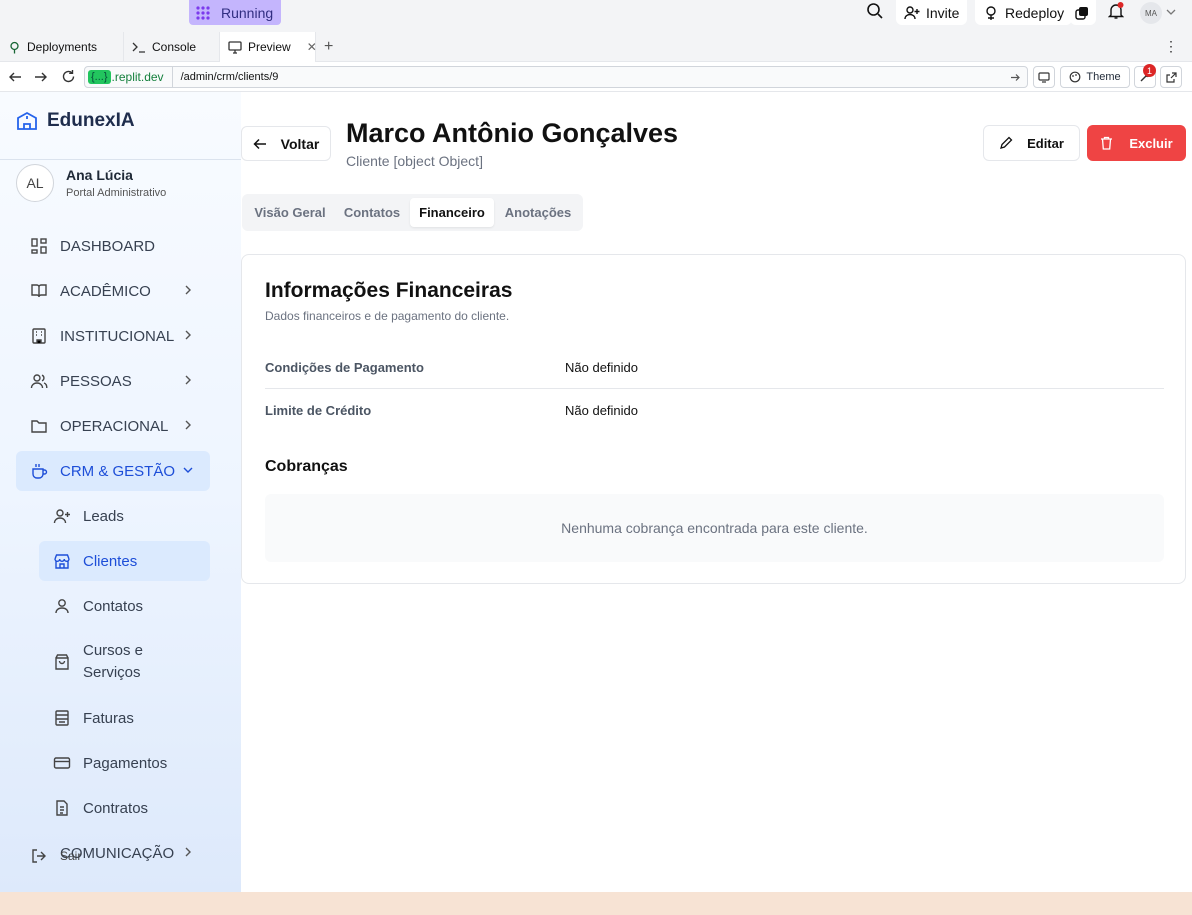 This screenshot has height=915, width=1192. Describe the element at coordinates (318, 410) in the screenshot. I see `credit-limit-label: Limite de Crédito` at that location.